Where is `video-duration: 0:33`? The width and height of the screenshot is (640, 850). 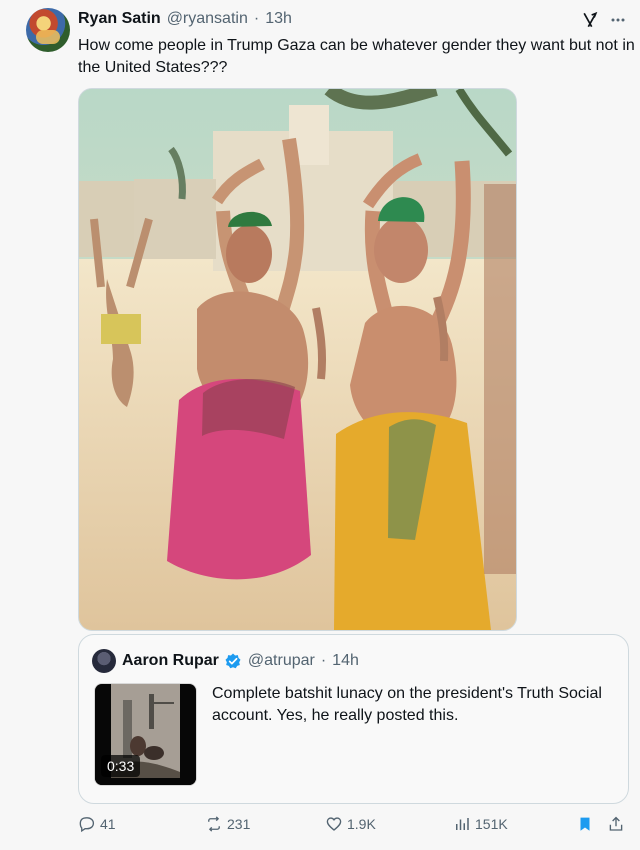
video-duration: 0:33 is located at coordinates (121, 766).